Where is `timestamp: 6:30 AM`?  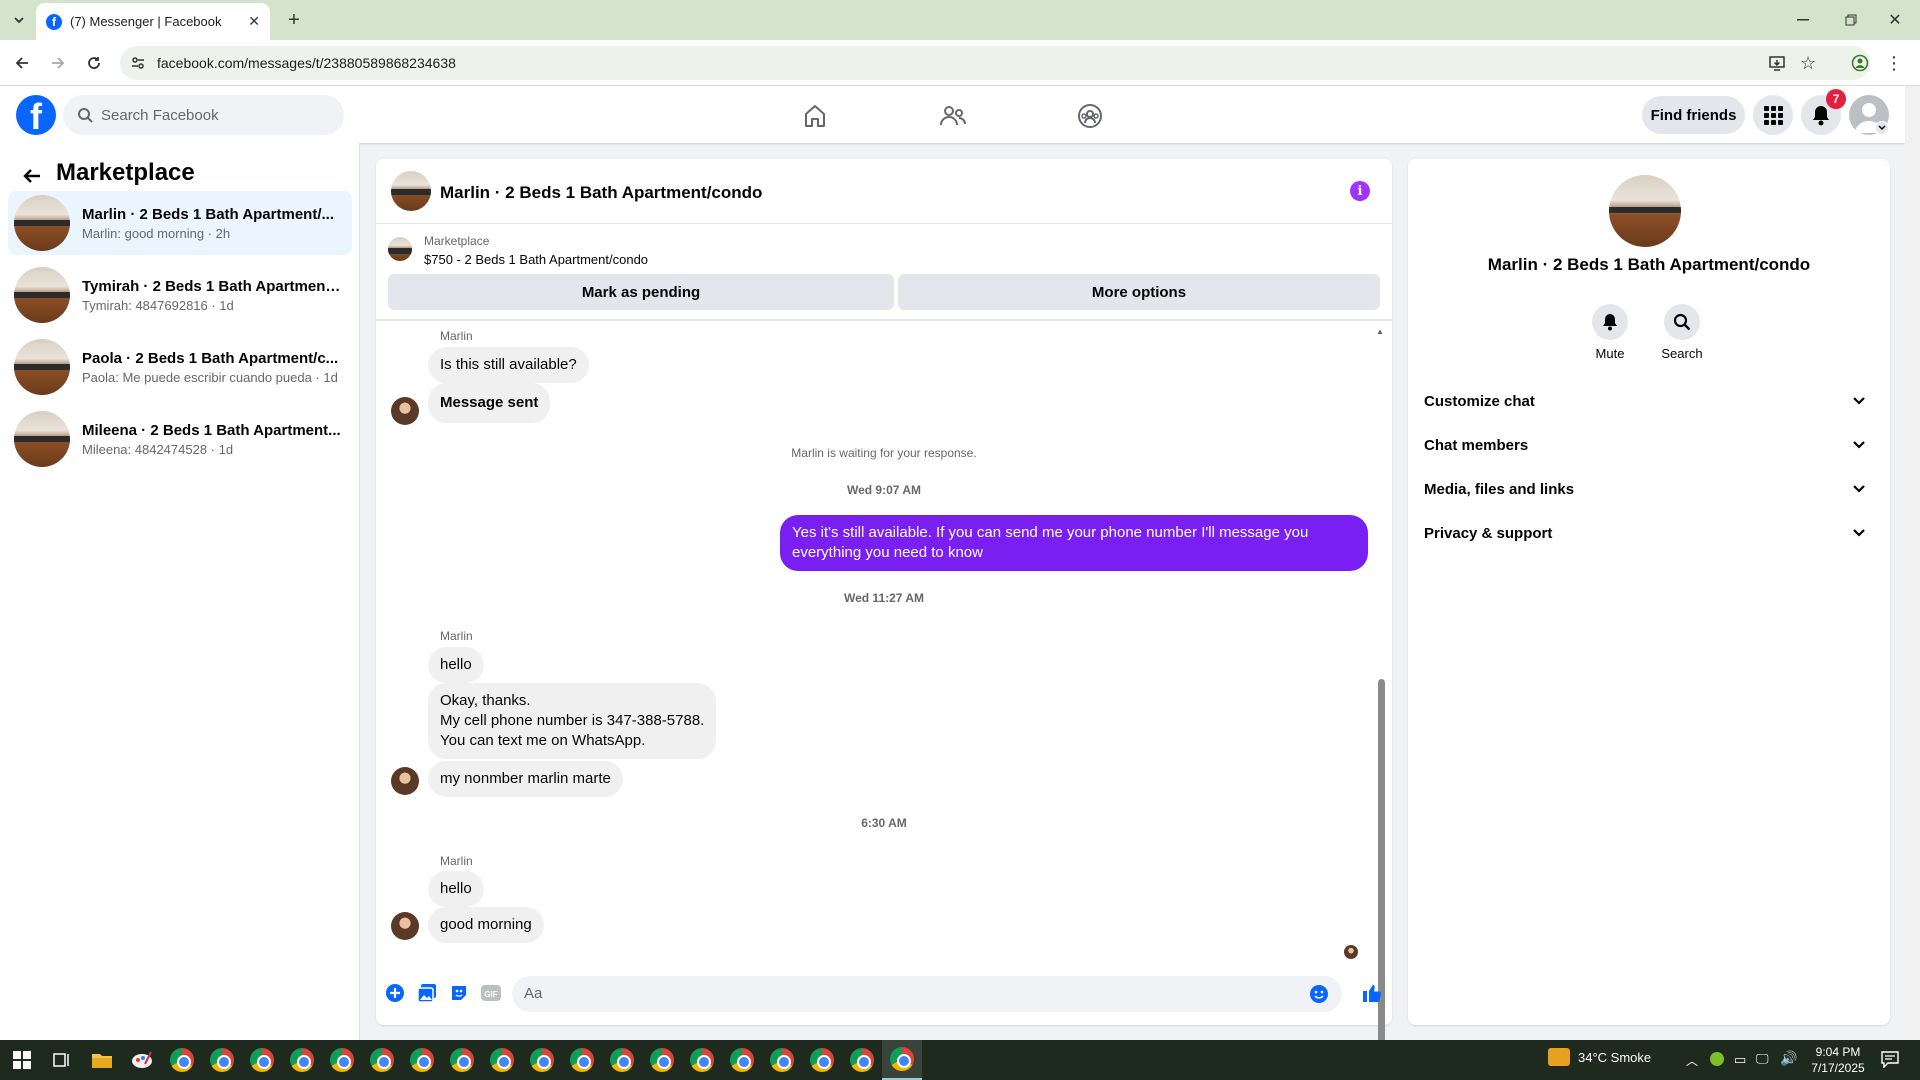 timestamp: 6:30 AM is located at coordinates (884, 823).